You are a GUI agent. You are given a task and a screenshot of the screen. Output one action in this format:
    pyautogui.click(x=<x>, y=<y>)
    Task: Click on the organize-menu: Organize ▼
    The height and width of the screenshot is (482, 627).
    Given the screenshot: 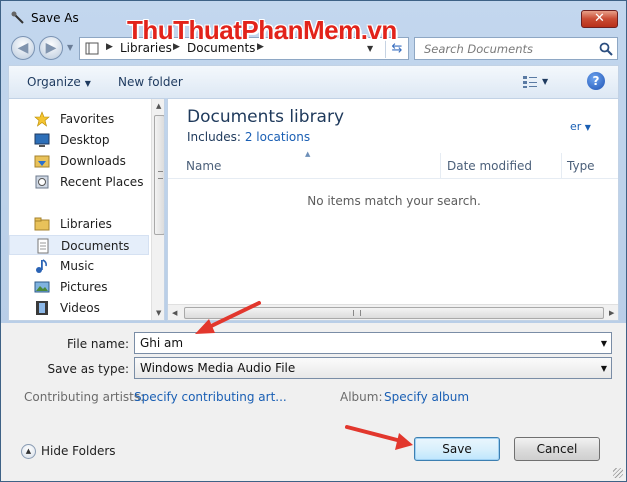 What is the action you would take?
    pyautogui.click(x=59, y=82)
    